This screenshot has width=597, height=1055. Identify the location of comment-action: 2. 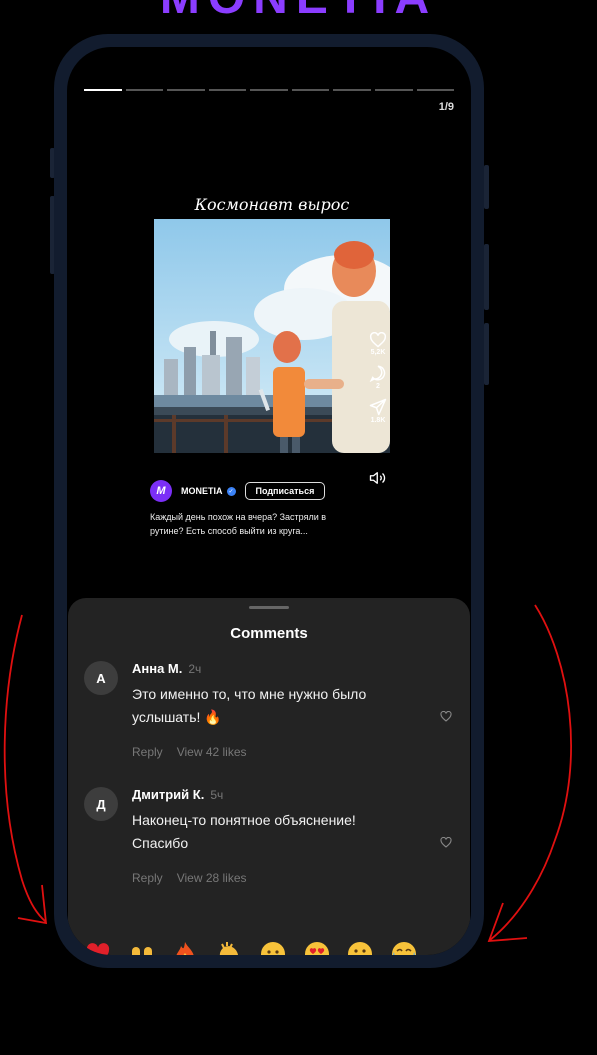
(378, 377).